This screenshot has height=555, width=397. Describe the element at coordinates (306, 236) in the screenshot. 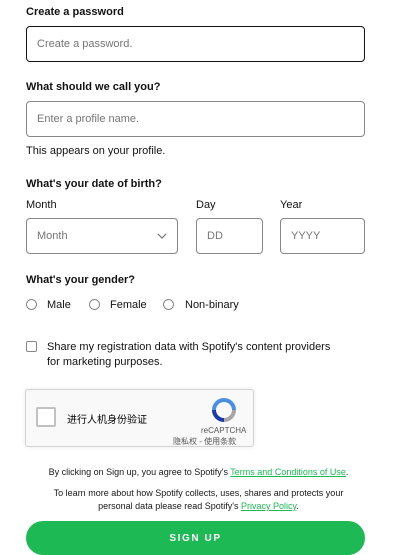

I see `year-placeholder: YYYY` at that location.